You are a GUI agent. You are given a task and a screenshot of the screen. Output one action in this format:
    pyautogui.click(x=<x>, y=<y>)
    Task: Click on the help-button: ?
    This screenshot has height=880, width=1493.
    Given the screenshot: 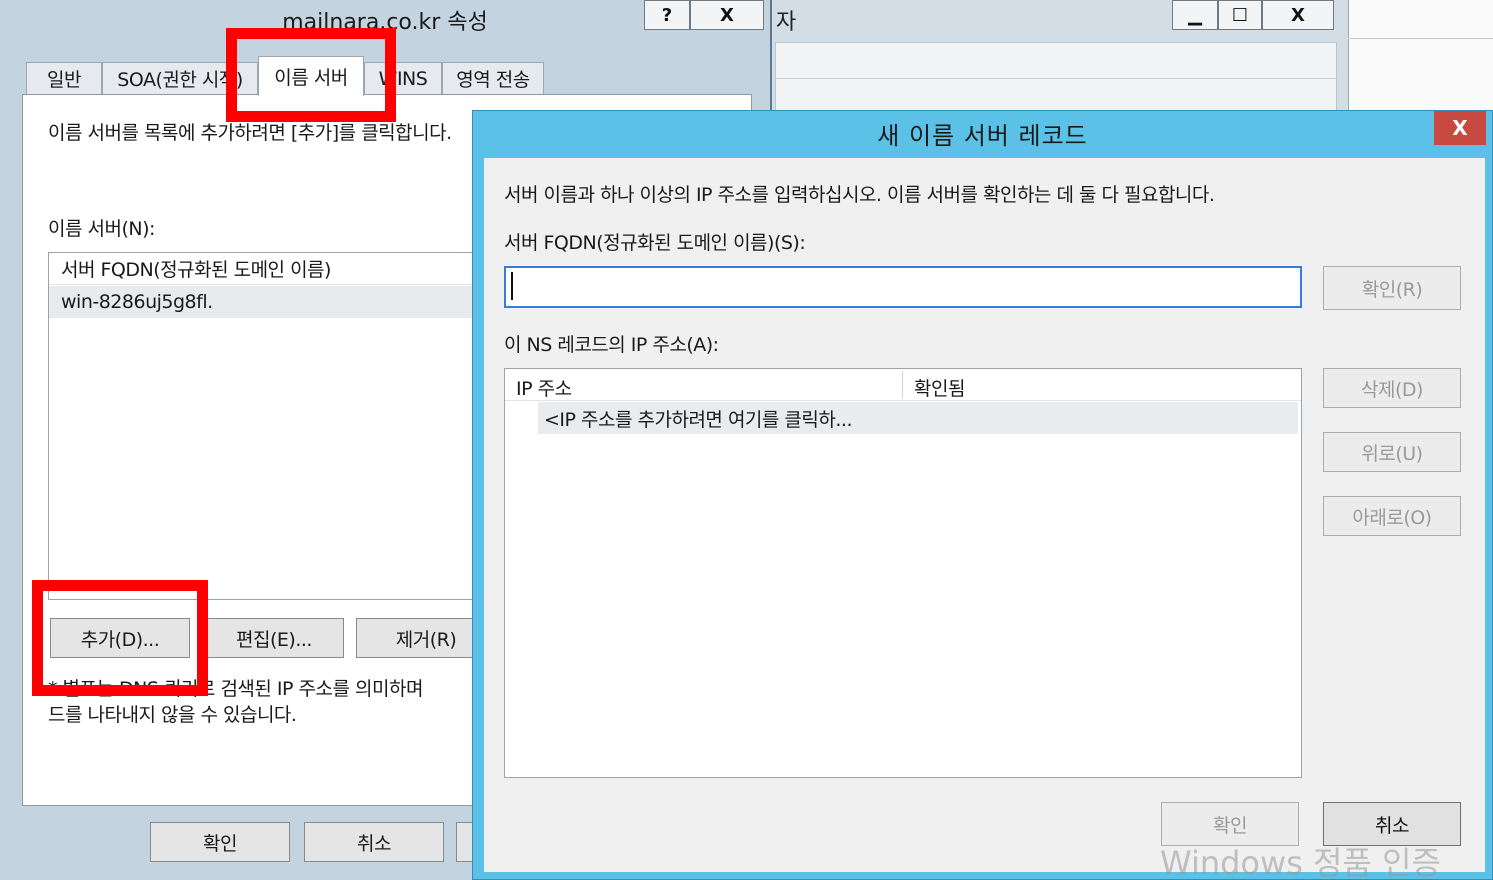 What is the action you would take?
    pyautogui.click(x=667, y=15)
    